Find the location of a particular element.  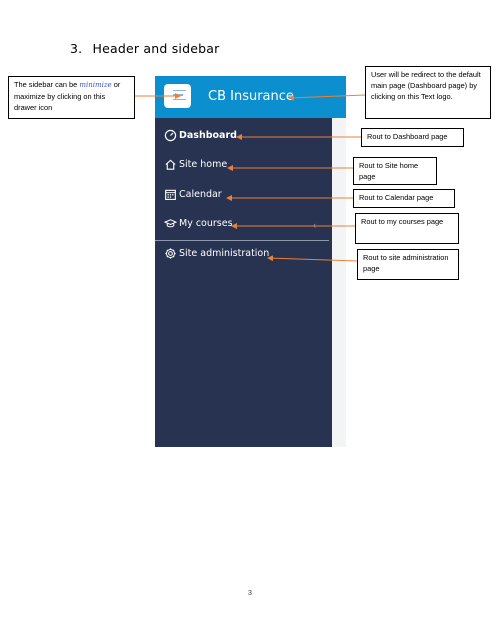

callout-arrows is located at coordinates (250, 177).